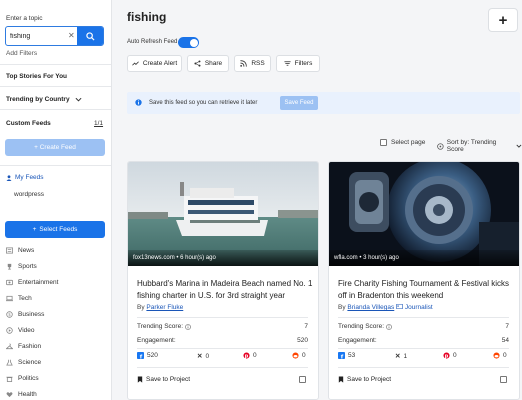  Describe the element at coordinates (346, 355) in the screenshot. I see `facebook-count: f 53` at that location.